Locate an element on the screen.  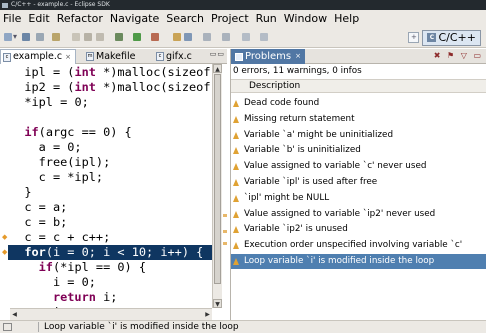
vertical-scrollbar: ▲ ▼ is located at coordinates (217, 186).